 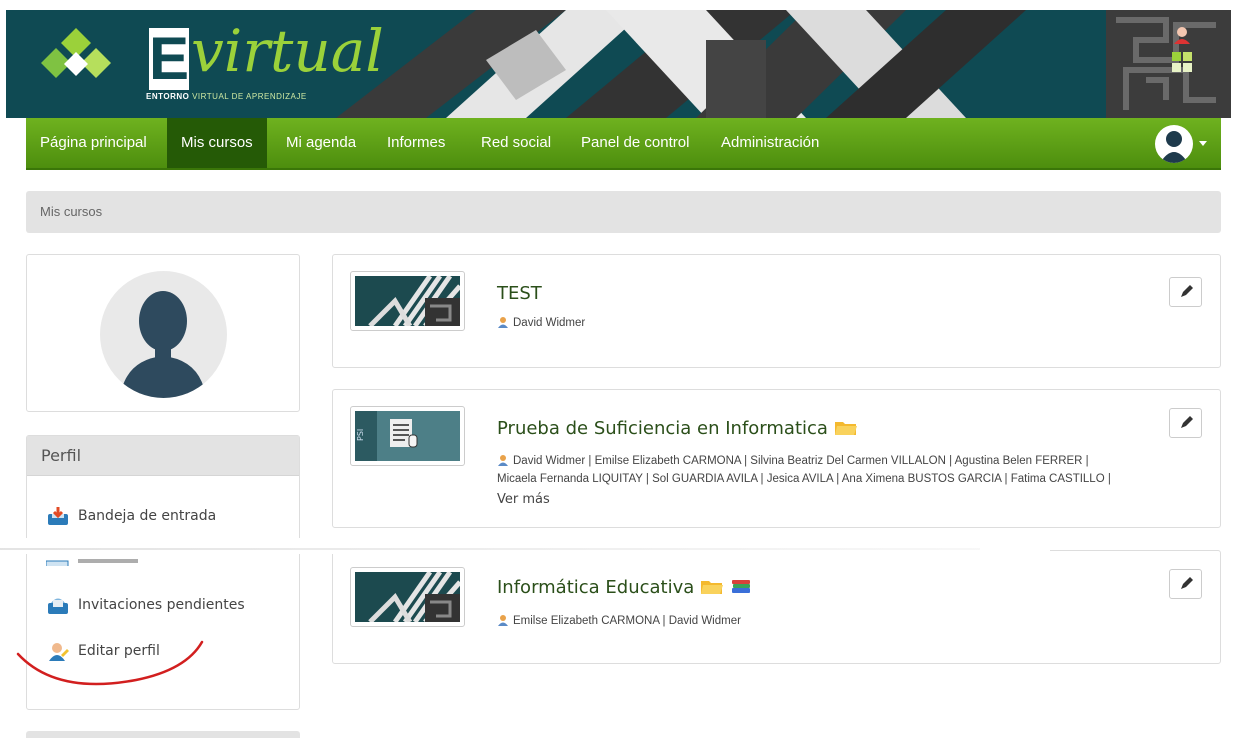 I want to click on svg-text: PSI, so click(x=360, y=435).